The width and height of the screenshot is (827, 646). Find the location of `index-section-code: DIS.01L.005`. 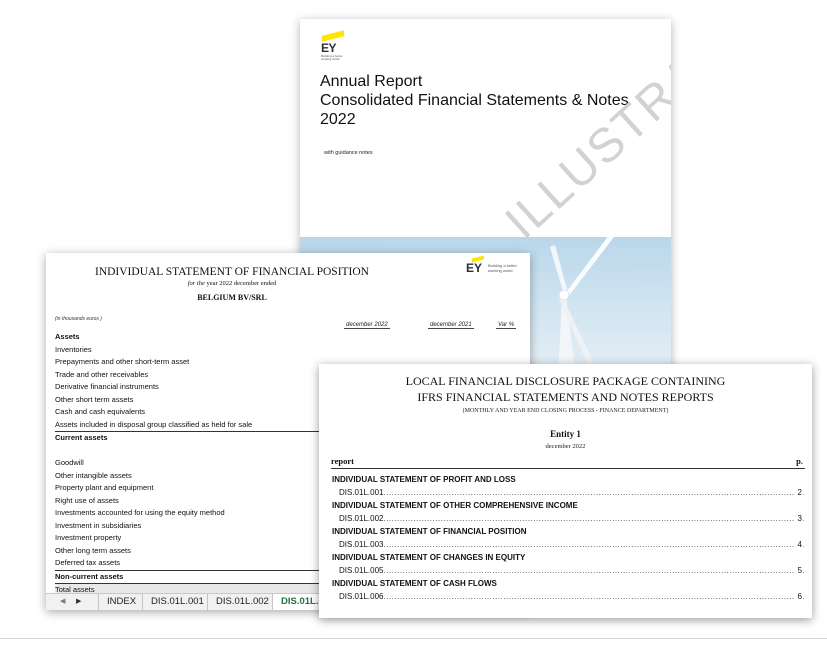

index-section-code: DIS.01L.005 is located at coordinates (361, 570).